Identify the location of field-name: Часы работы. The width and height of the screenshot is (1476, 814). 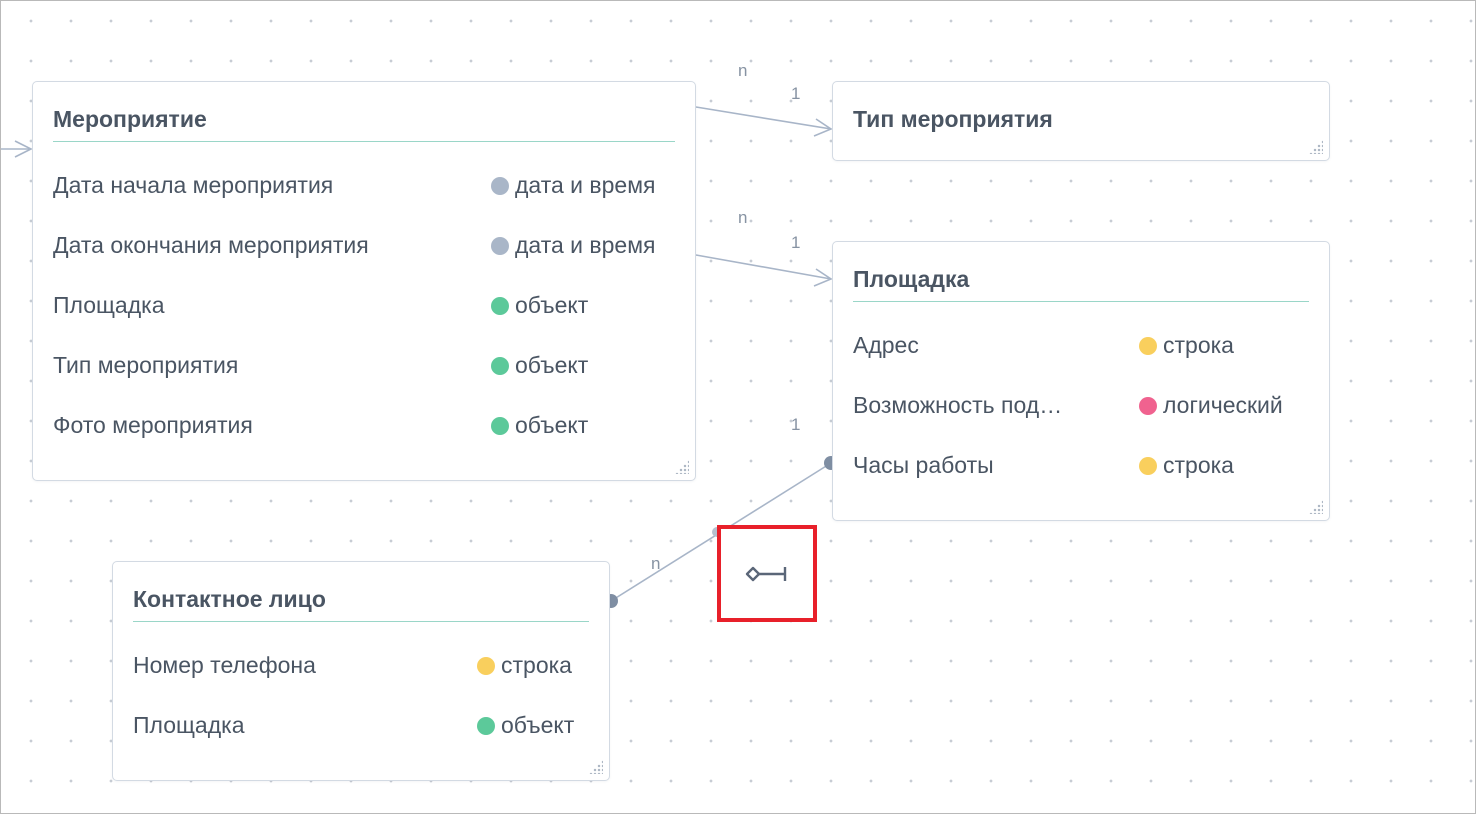
(923, 465).